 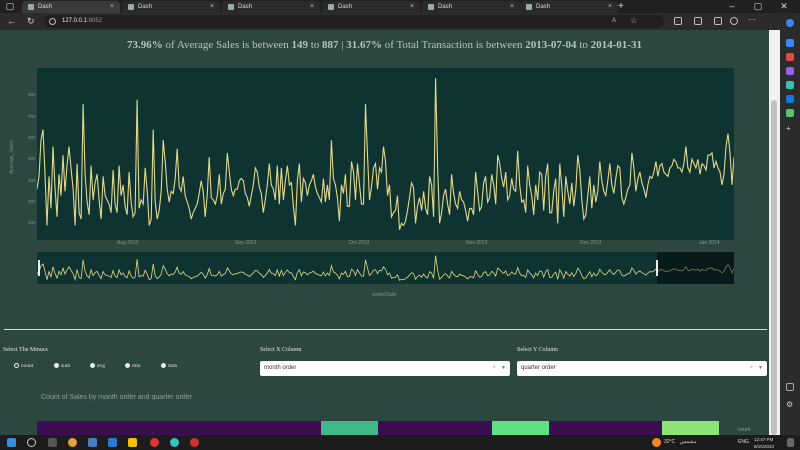 I want to click on more-menu-icon: ⋯, so click(x=752, y=20).